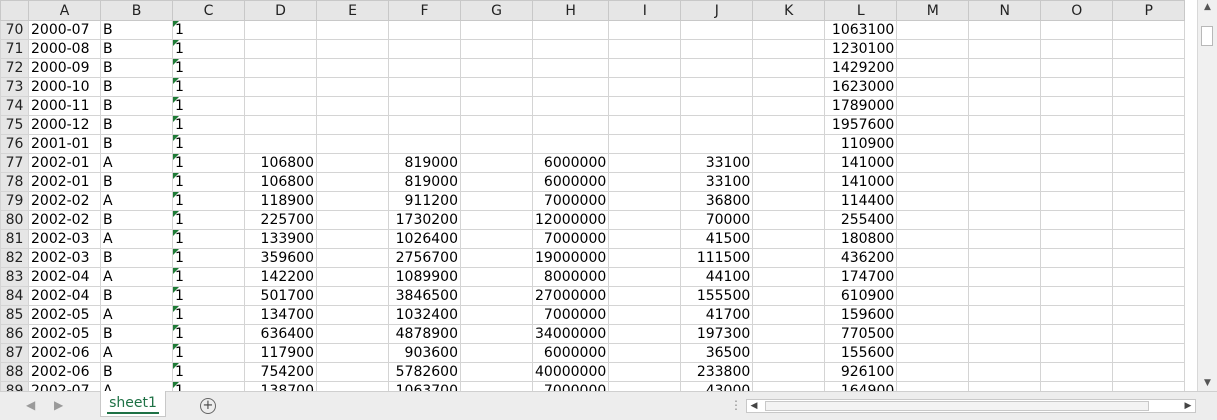 The width and height of the screenshot is (1217, 420). Describe the element at coordinates (14, 372) in the screenshot. I see `row-header: 88` at that location.